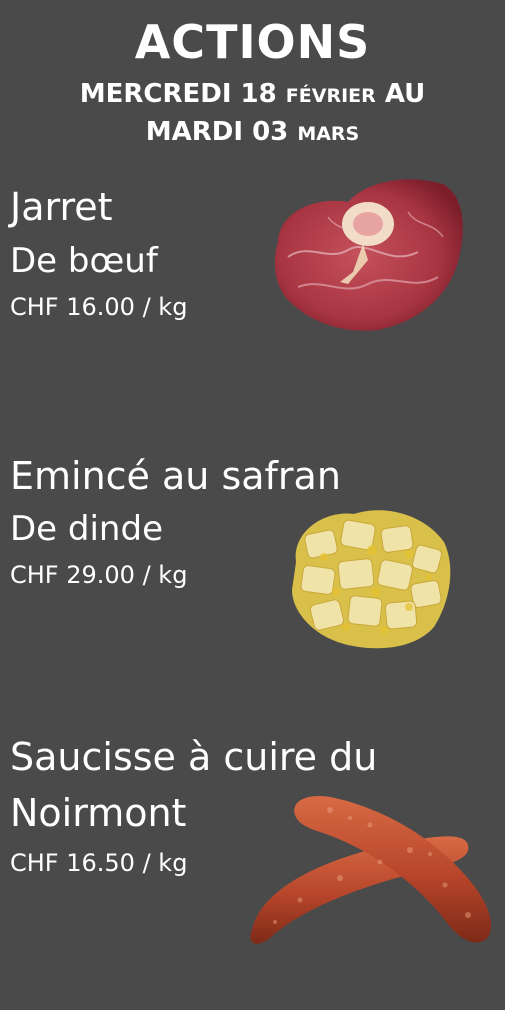 The width and height of the screenshot is (505, 1010). Describe the element at coordinates (221, 132) in the screenshot. I see `date-end-day: MARDI 03` at that location.